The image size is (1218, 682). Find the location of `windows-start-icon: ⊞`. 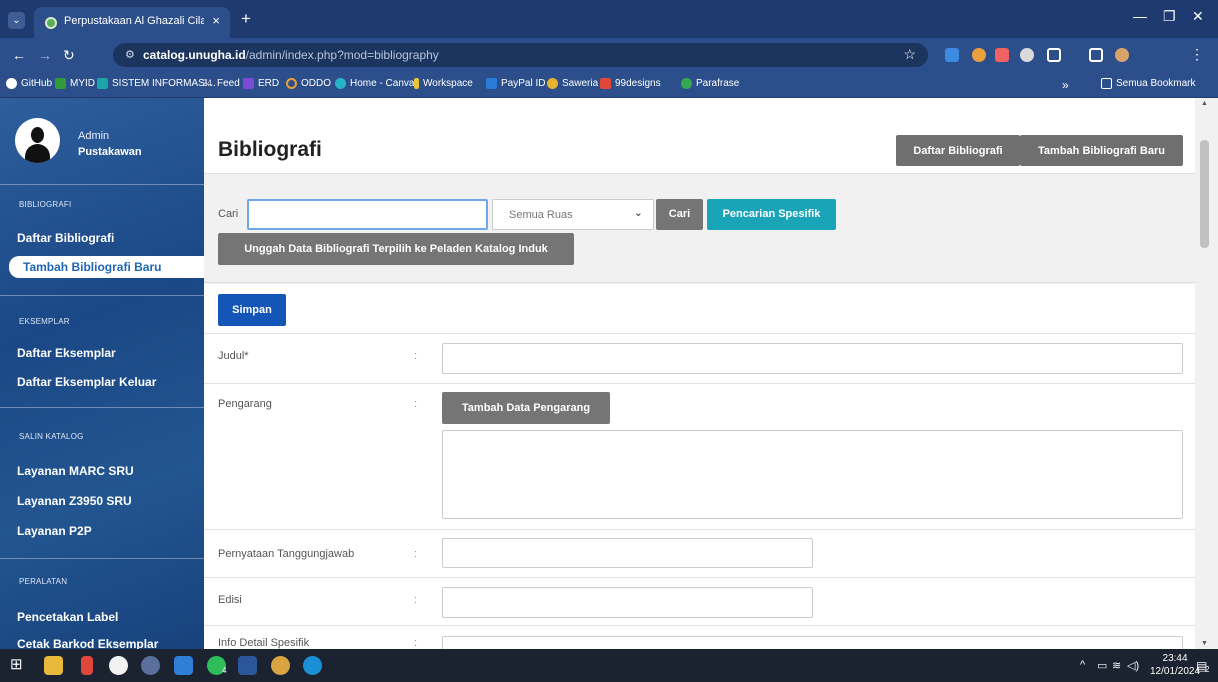

windows-start-icon: ⊞ is located at coordinates (19, 664).